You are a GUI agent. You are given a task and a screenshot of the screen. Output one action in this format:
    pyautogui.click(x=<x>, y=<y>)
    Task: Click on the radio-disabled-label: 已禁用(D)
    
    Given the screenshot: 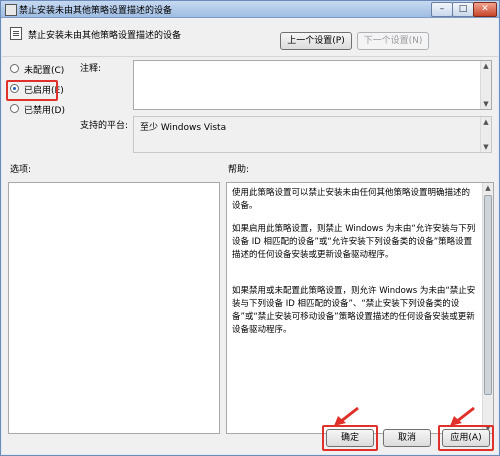 What is the action you would take?
    pyautogui.click(x=44, y=111)
    